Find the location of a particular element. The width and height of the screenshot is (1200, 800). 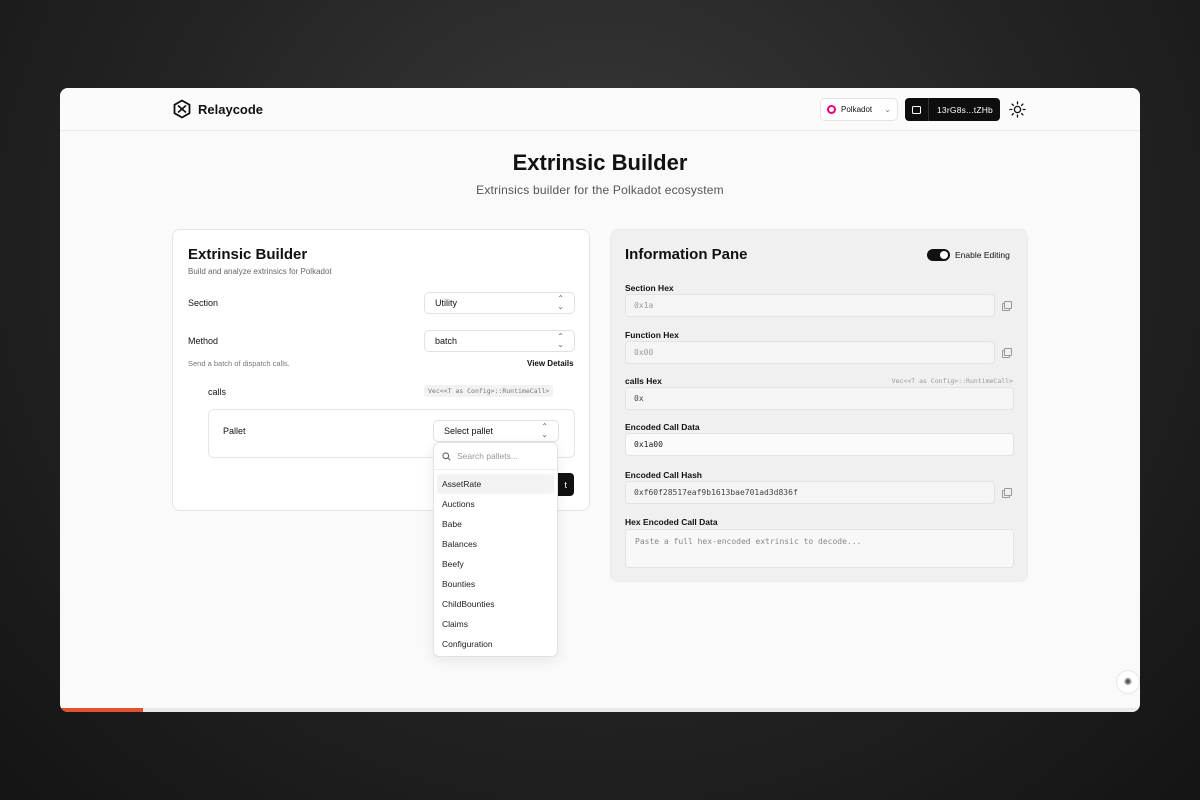

pallet-option: Configuration is located at coordinates (495, 644).